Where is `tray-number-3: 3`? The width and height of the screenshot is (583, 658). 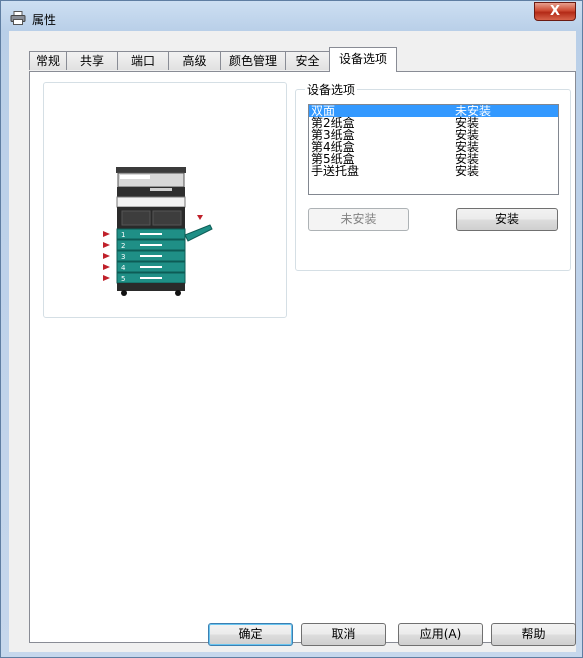 tray-number-3: 3 is located at coordinates (123, 257).